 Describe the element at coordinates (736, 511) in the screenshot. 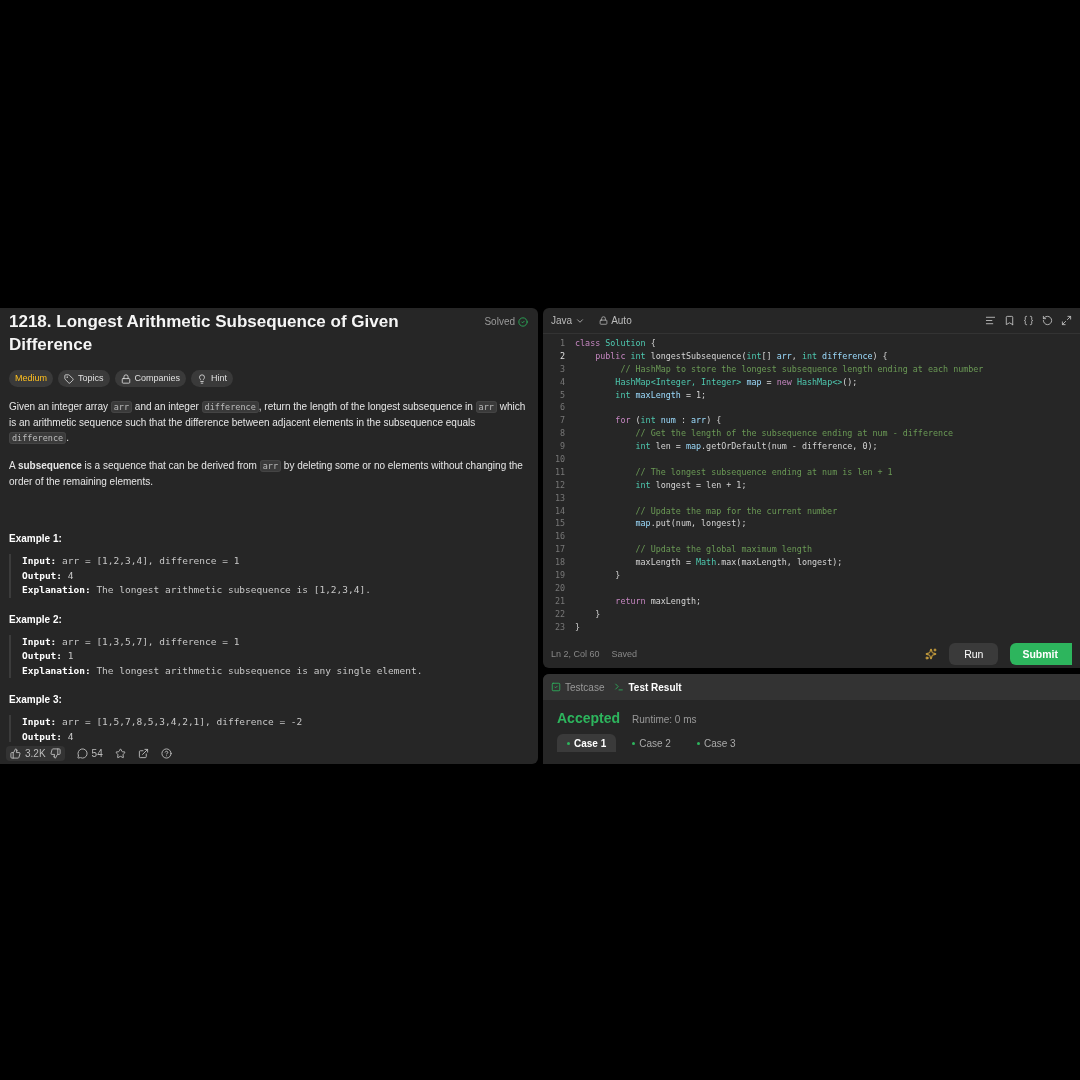

I see `code-line: // Update the map for the current number` at that location.